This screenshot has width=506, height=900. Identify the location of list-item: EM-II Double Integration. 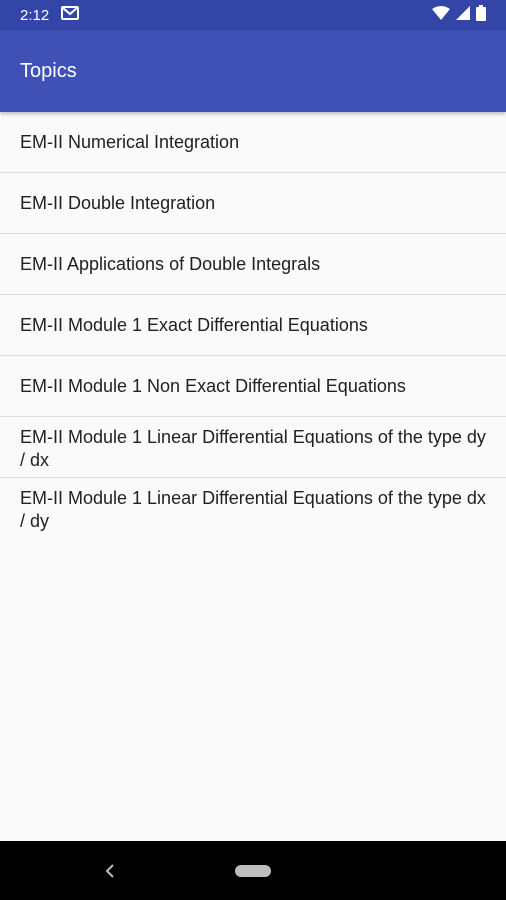
(253, 203).